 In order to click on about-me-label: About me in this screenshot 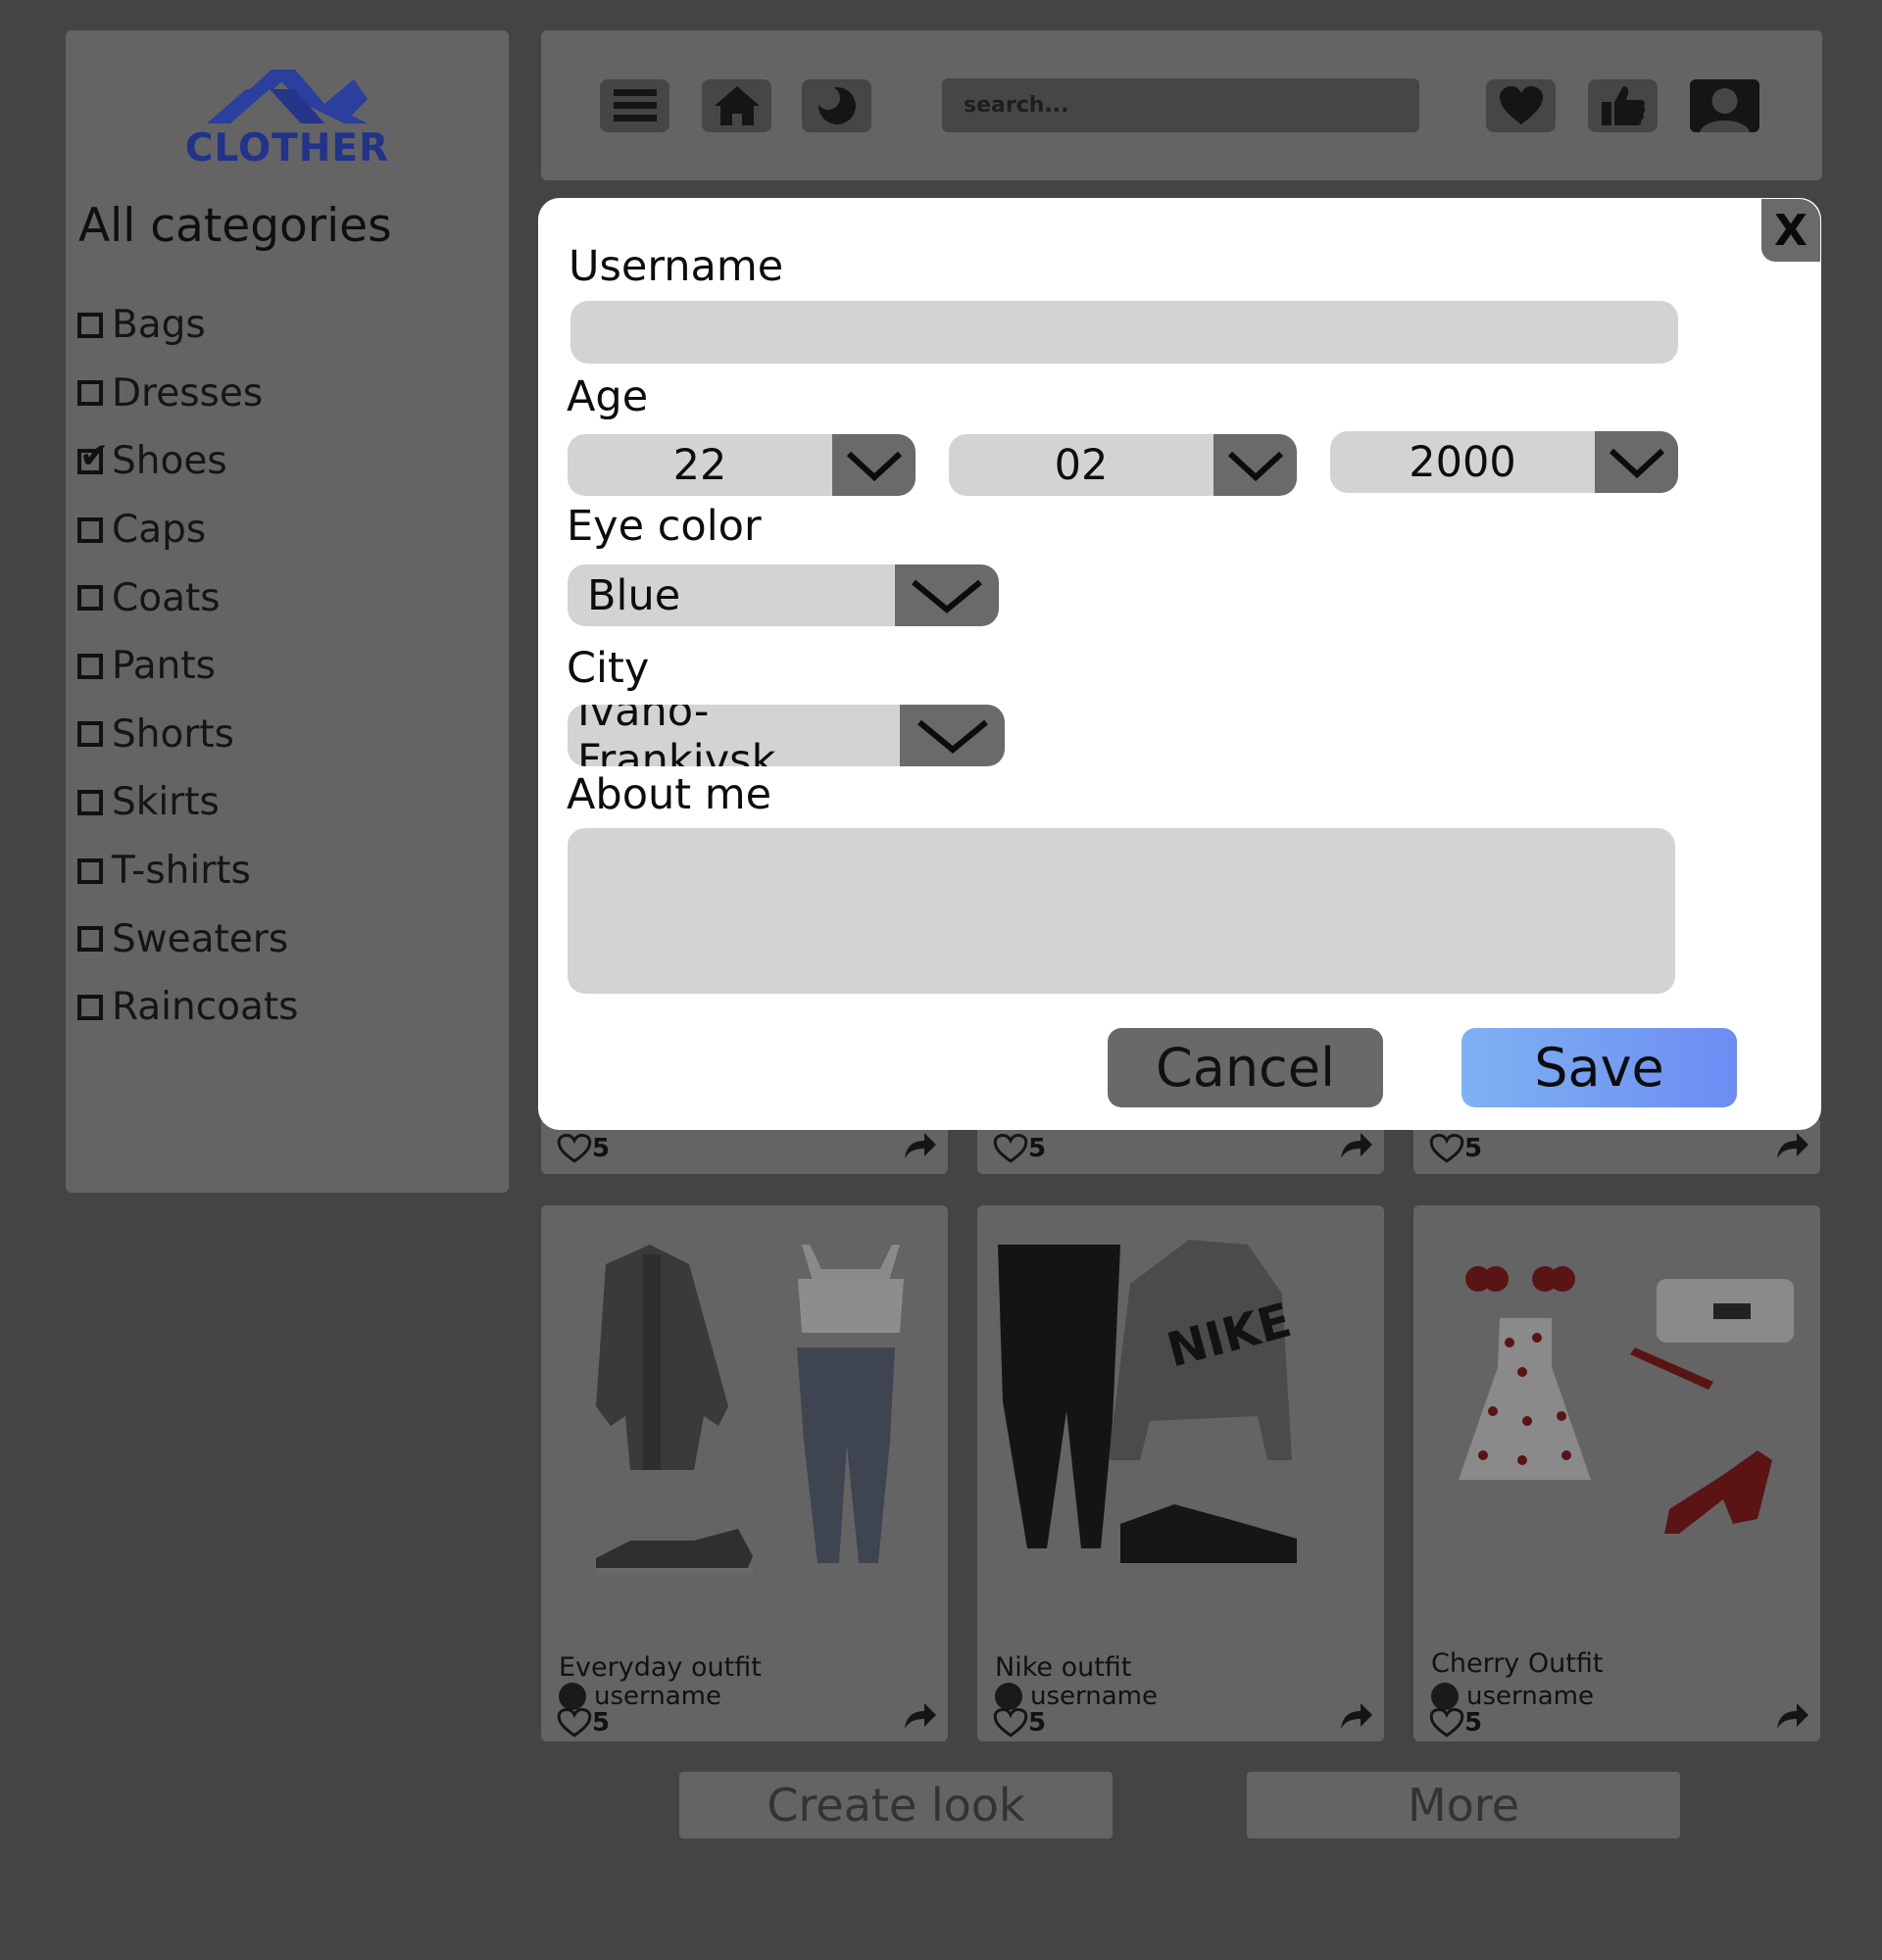, I will do `click(670, 794)`.